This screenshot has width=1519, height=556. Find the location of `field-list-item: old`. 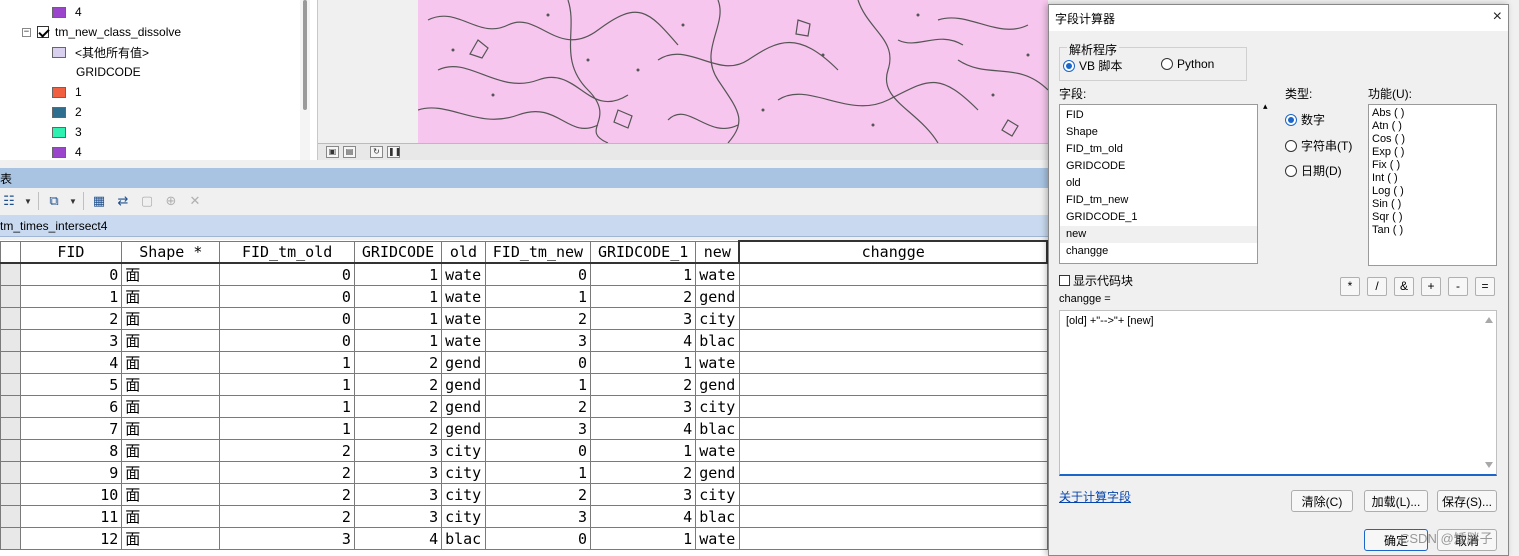

field-list-item: old is located at coordinates (1158, 183).